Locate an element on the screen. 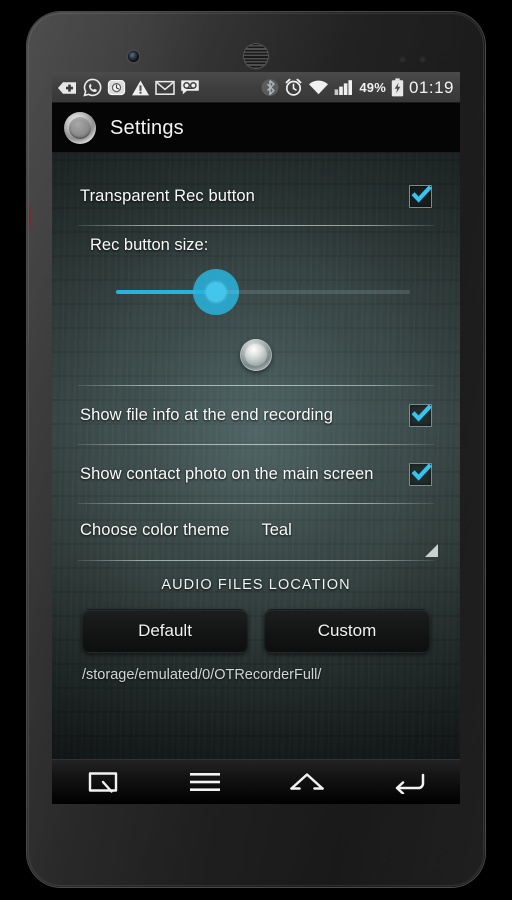  color-theme-value: Teal is located at coordinates (276, 530).